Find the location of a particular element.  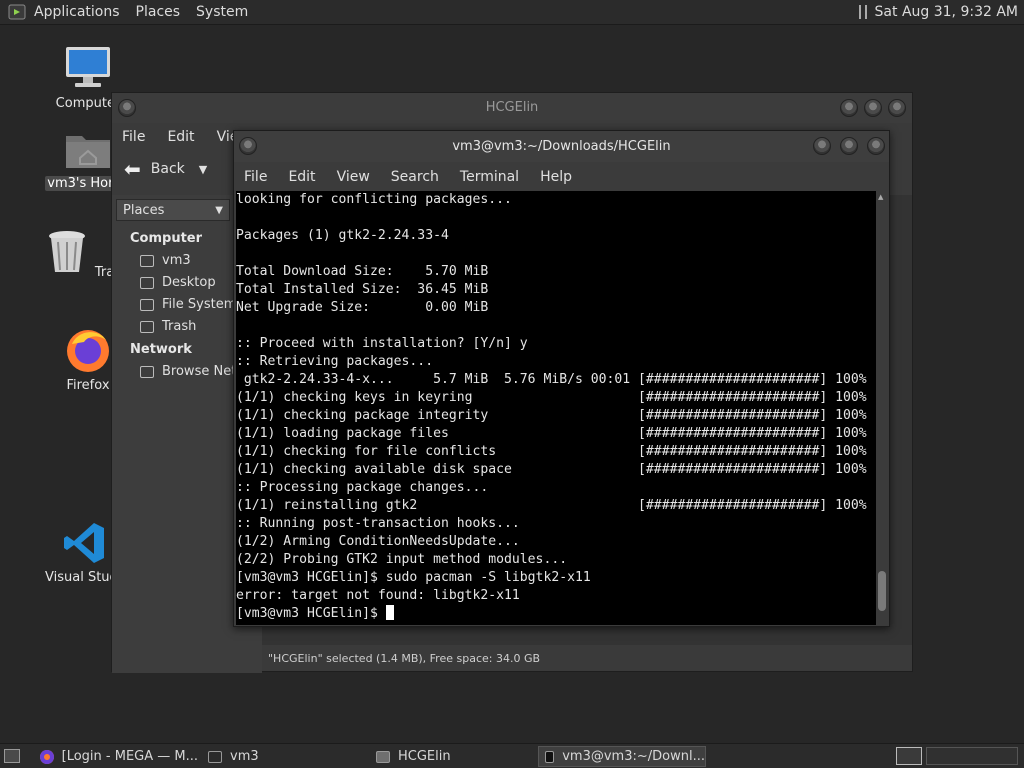

applications-icon is located at coordinates (17, 12).